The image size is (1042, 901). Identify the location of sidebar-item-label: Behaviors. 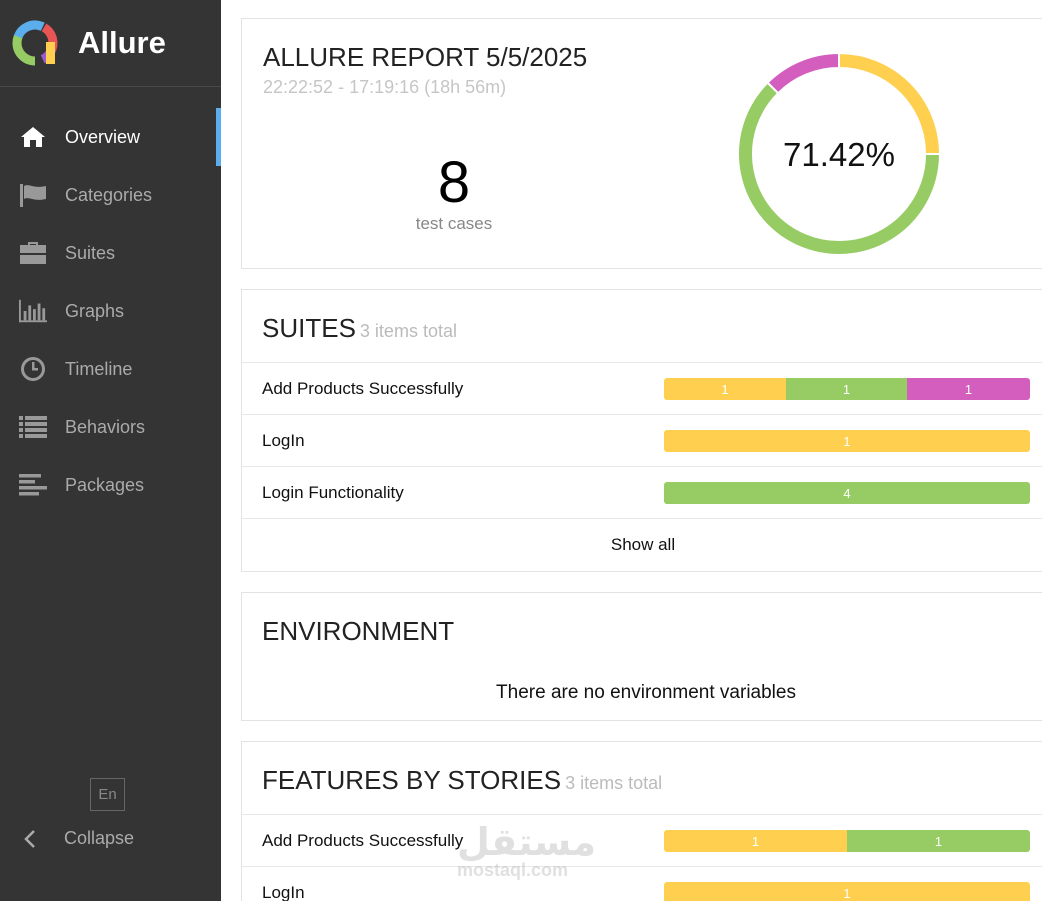
(105, 426).